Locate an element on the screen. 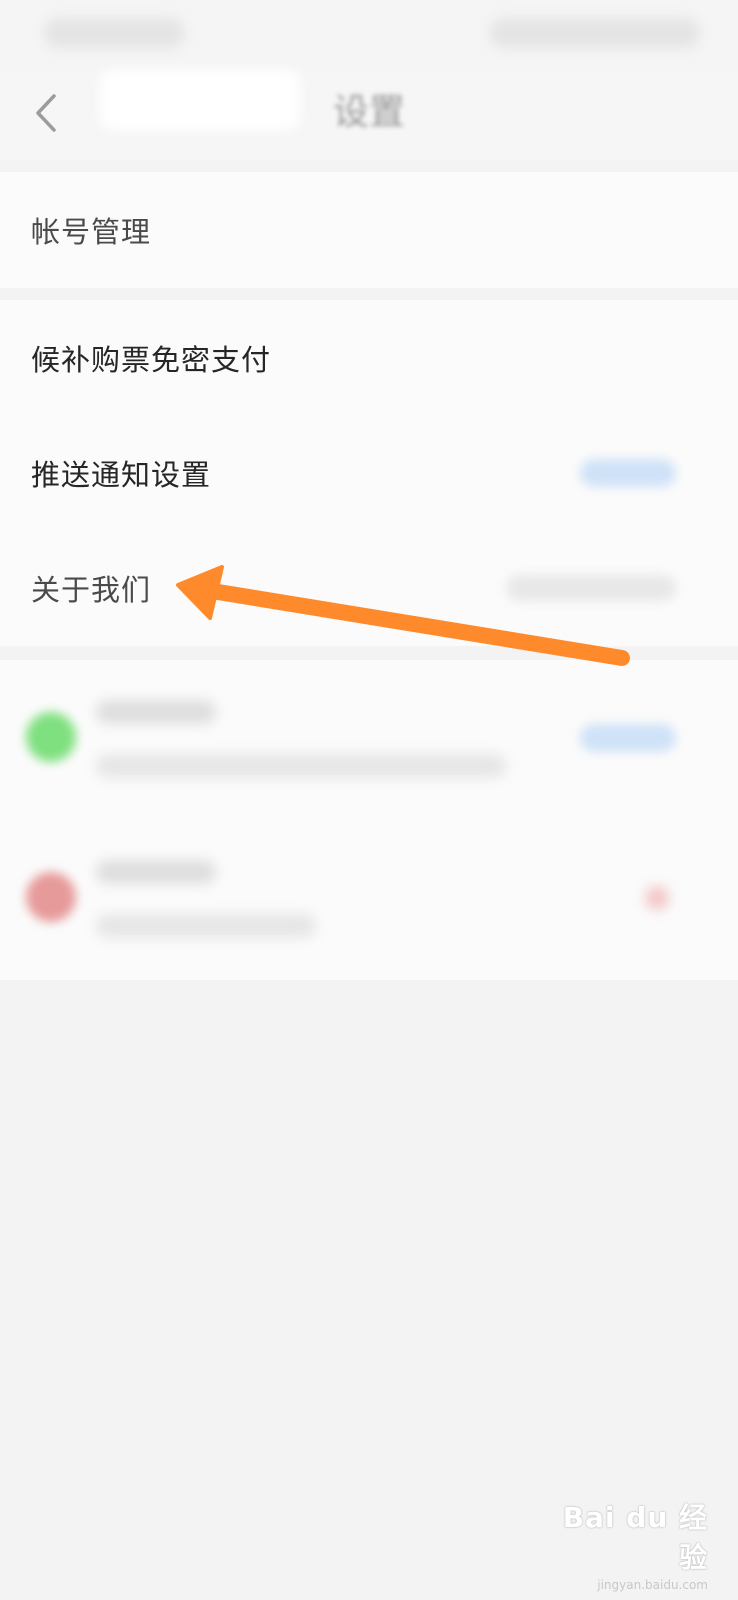 The height and width of the screenshot is (1600, 738). settings-group-account: 帐号管理 is located at coordinates (369, 230).